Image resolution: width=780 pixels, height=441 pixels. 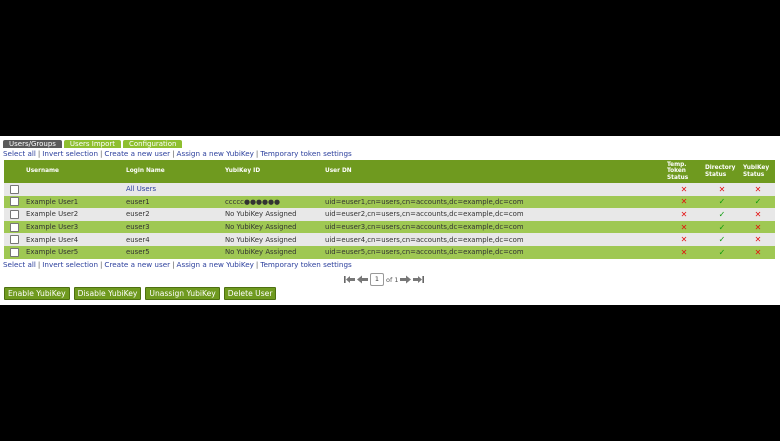 What do you see at coordinates (141, 189) in the screenshot?
I see `all-users-link: All Users` at bounding box center [141, 189].